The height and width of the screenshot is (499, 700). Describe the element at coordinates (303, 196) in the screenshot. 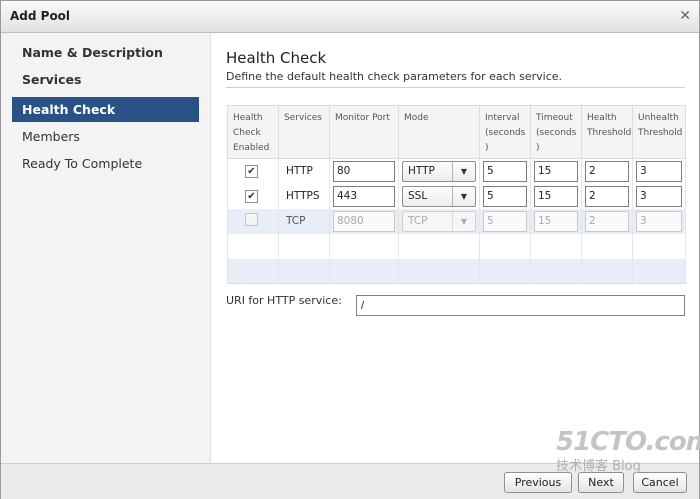

I see `service-name: HTTPS` at that location.